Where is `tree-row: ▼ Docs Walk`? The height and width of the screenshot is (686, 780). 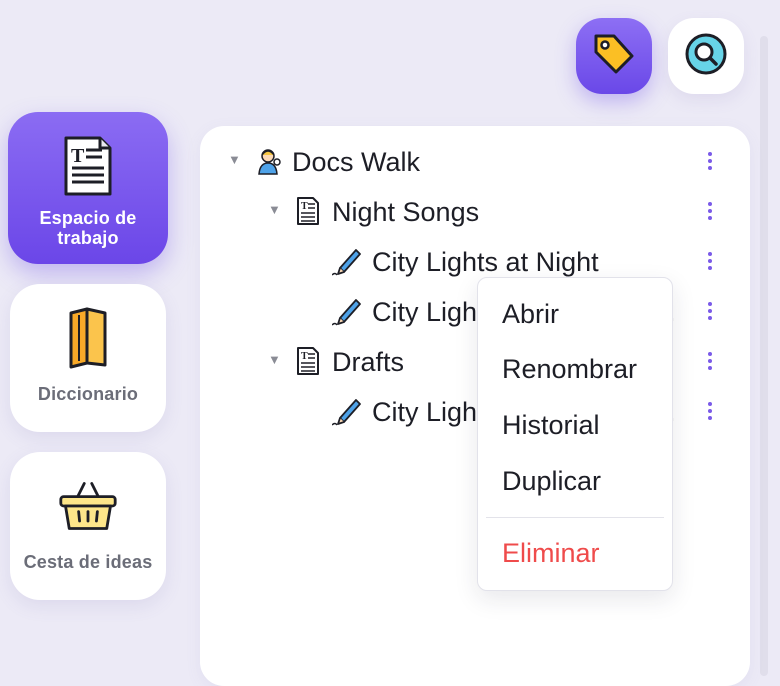 tree-row: ▼ Docs Walk is located at coordinates (390, 162).